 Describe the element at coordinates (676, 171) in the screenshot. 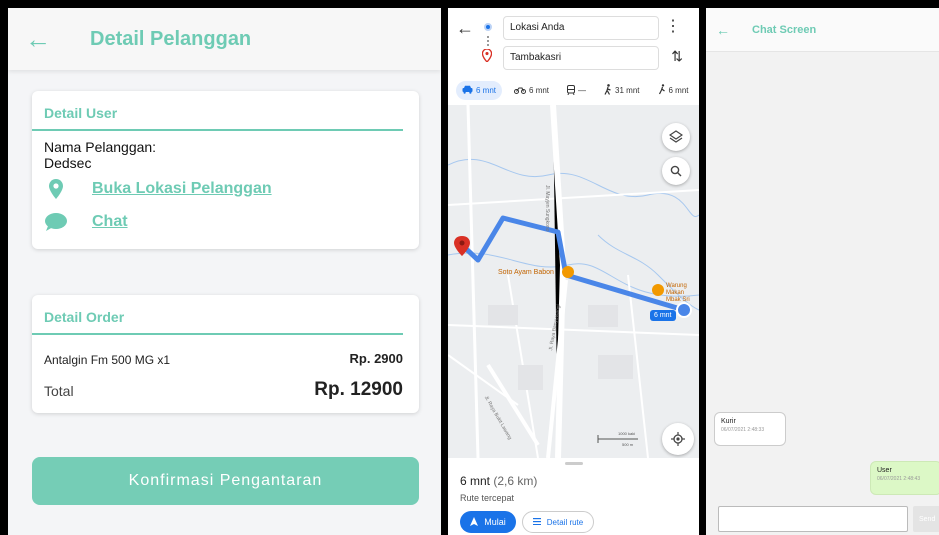

I see `search-icon` at that location.